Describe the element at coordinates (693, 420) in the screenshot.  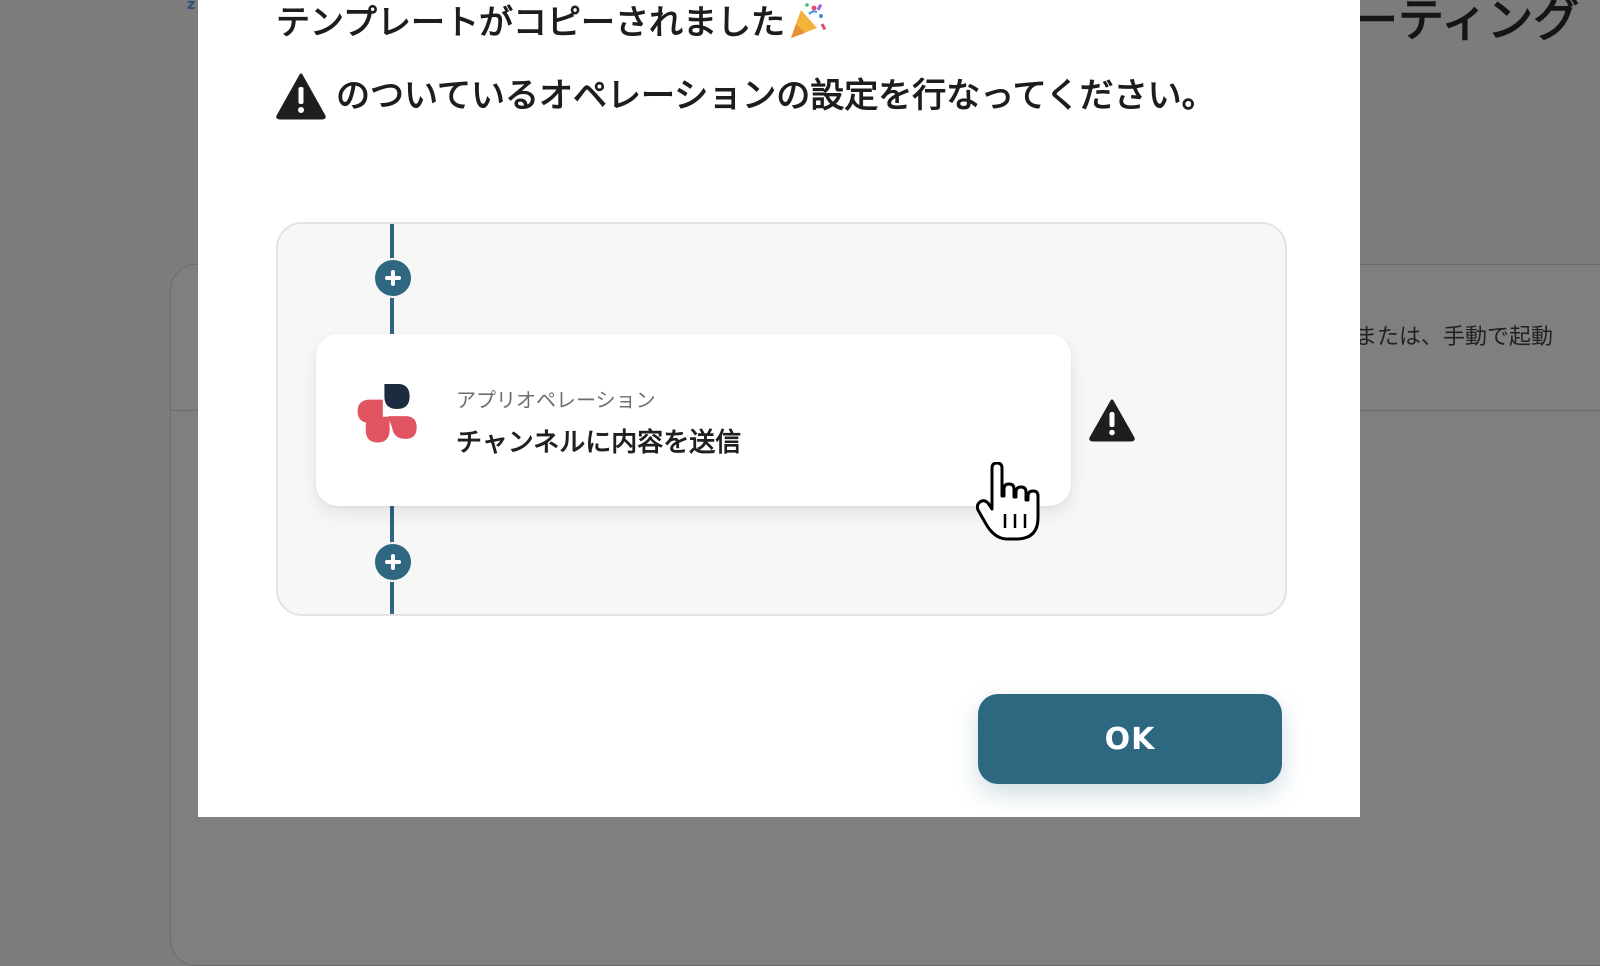
I see `operation-card: アプリオペレーション チャンネルに内容を送信` at that location.